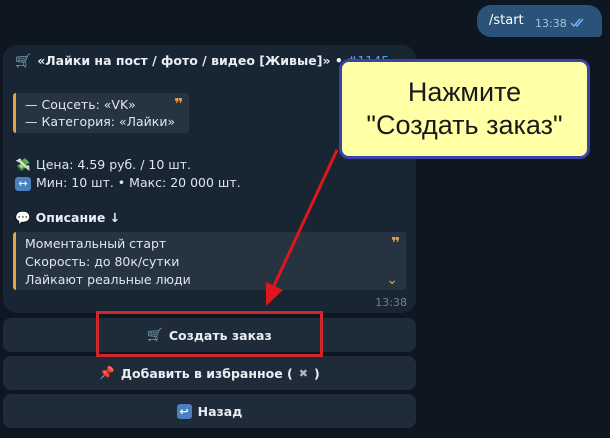 The height and width of the screenshot is (438, 610). I want to click on instruction-callout: Нажмите "Создать заказ", so click(464, 109).